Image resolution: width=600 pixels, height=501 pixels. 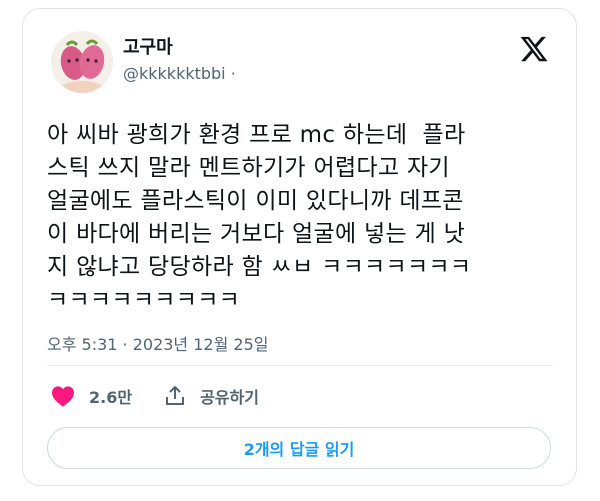 I want to click on like-button: 2.6만, so click(x=91, y=396).